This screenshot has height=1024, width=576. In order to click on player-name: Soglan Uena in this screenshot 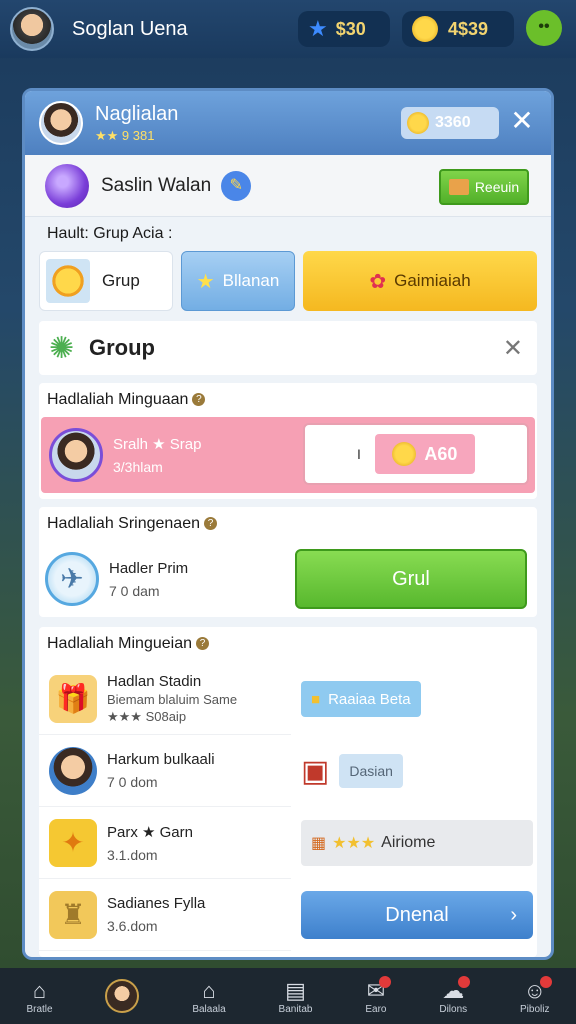, I will do `click(130, 28)`.